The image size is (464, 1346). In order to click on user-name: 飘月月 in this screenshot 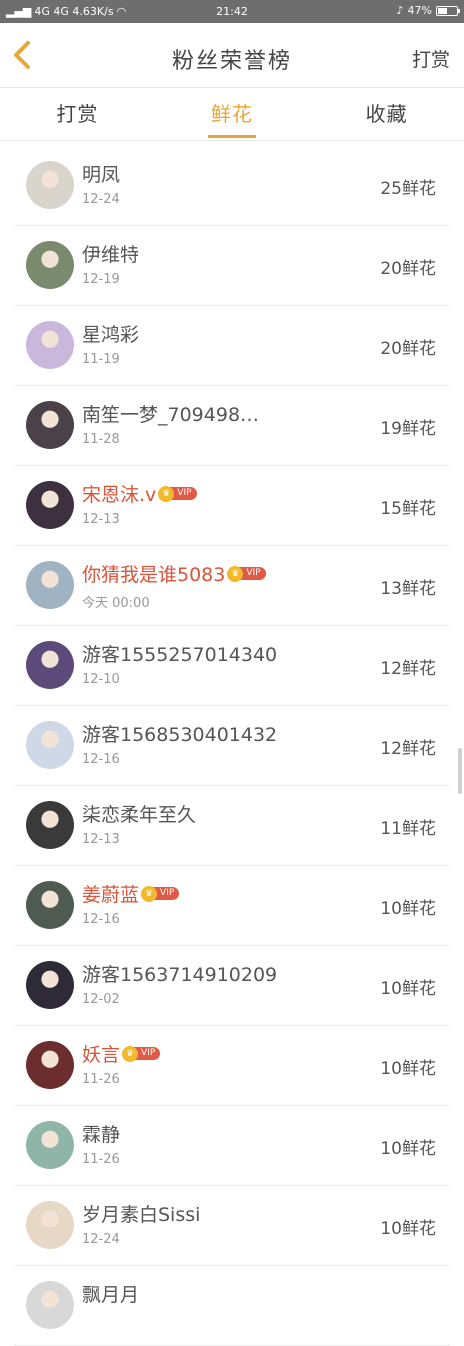, I will do `click(110, 1293)`.